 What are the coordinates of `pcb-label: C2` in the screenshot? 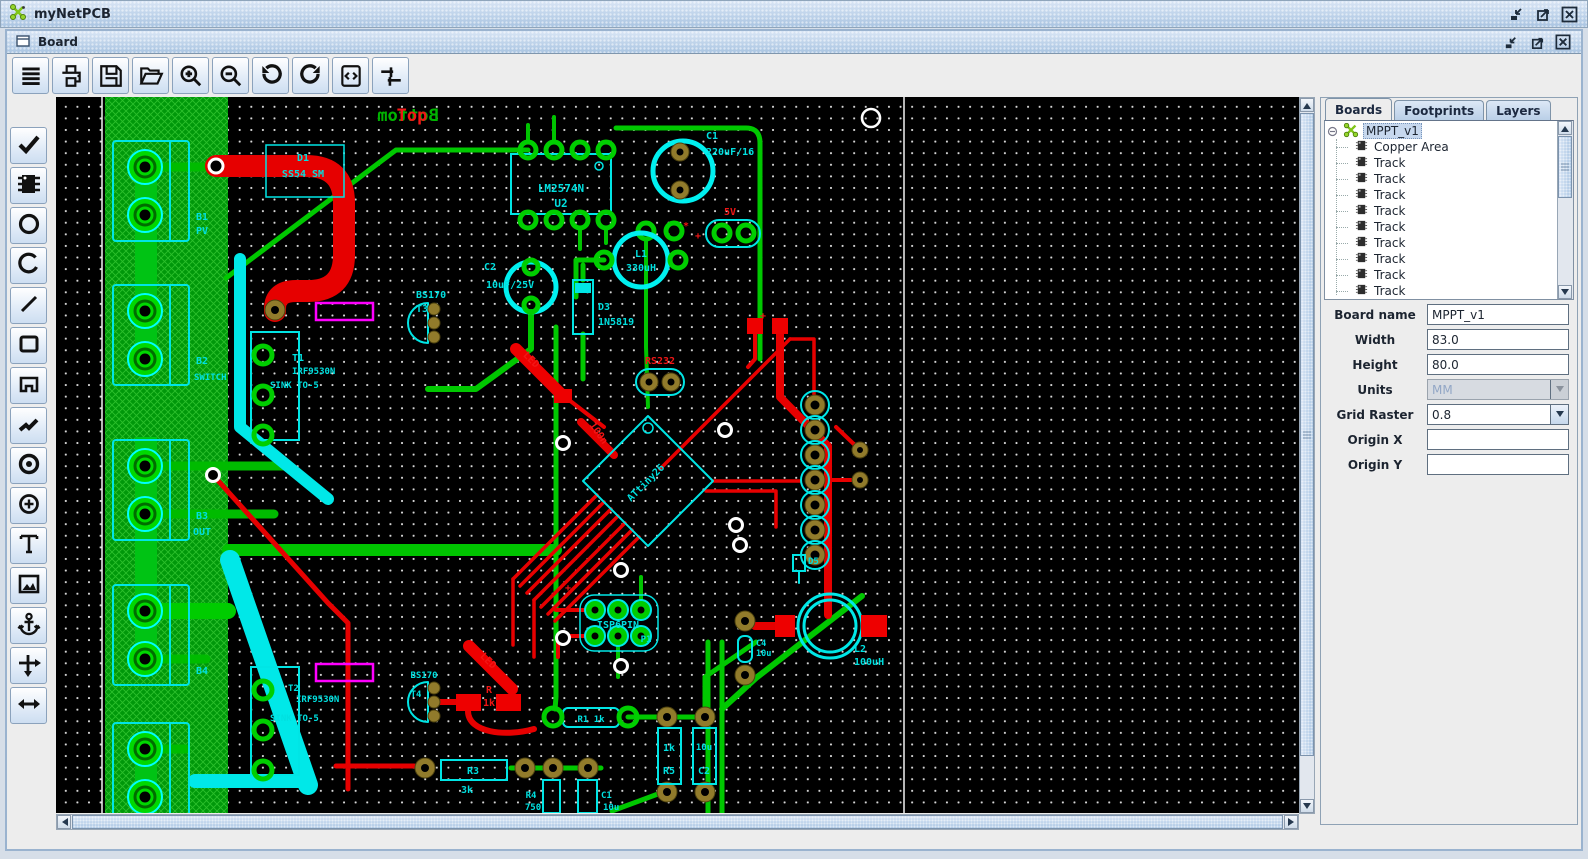 It's located at (704, 771).